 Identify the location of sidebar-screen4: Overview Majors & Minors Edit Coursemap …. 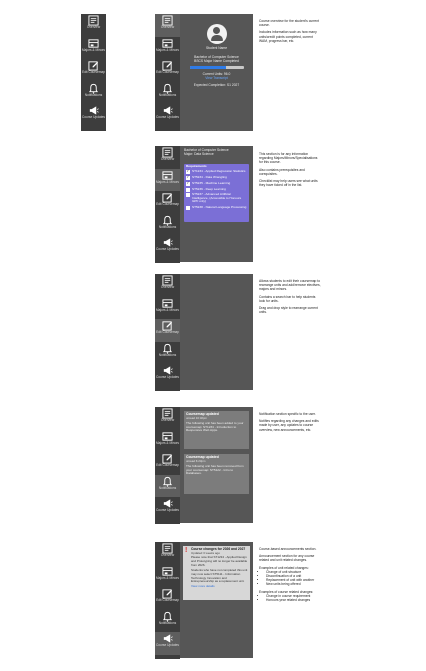
(167, 465).